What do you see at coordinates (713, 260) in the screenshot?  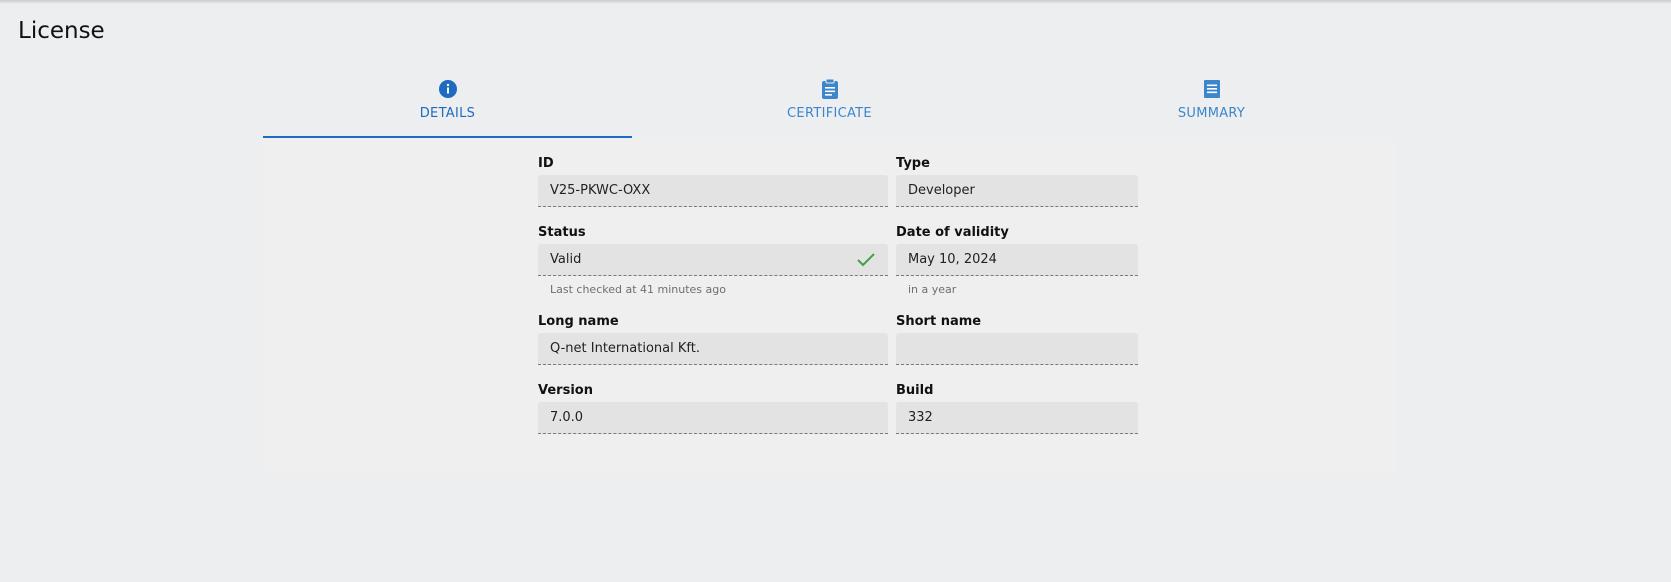 I see `status-field: Valid` at bounding box center [713, 260].